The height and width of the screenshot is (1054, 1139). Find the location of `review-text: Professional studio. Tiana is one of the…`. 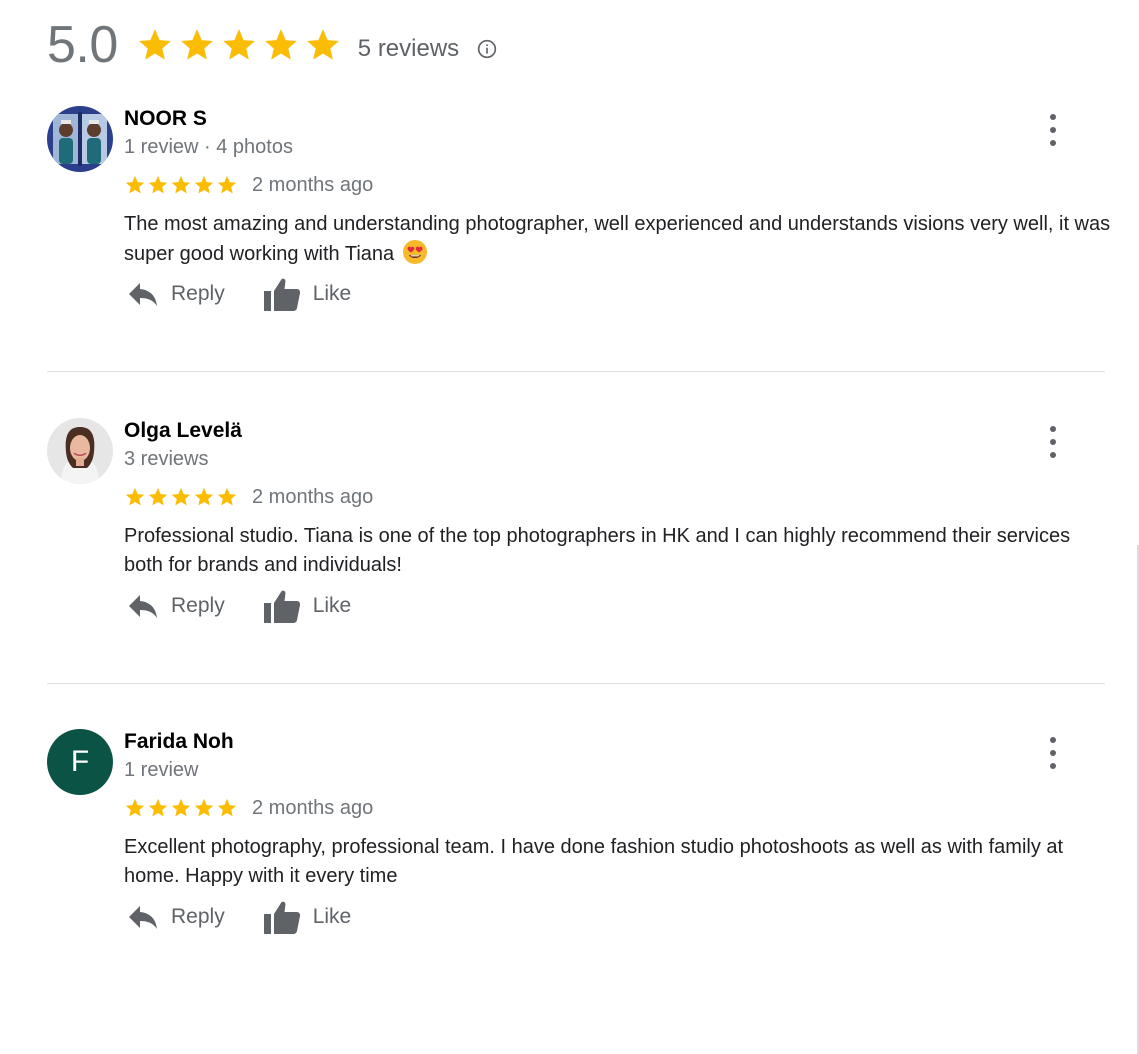

review-text: Professional studio. Tiana is one of the… is located at coordinates (597, 550).